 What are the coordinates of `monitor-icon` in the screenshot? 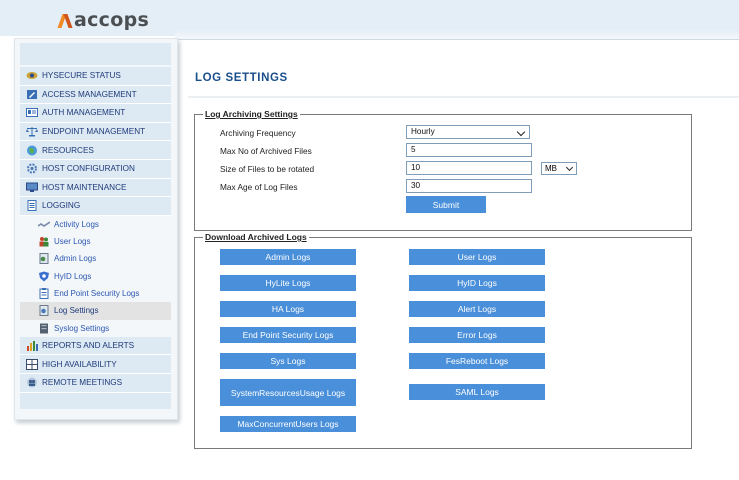 It's located at (32, 187).